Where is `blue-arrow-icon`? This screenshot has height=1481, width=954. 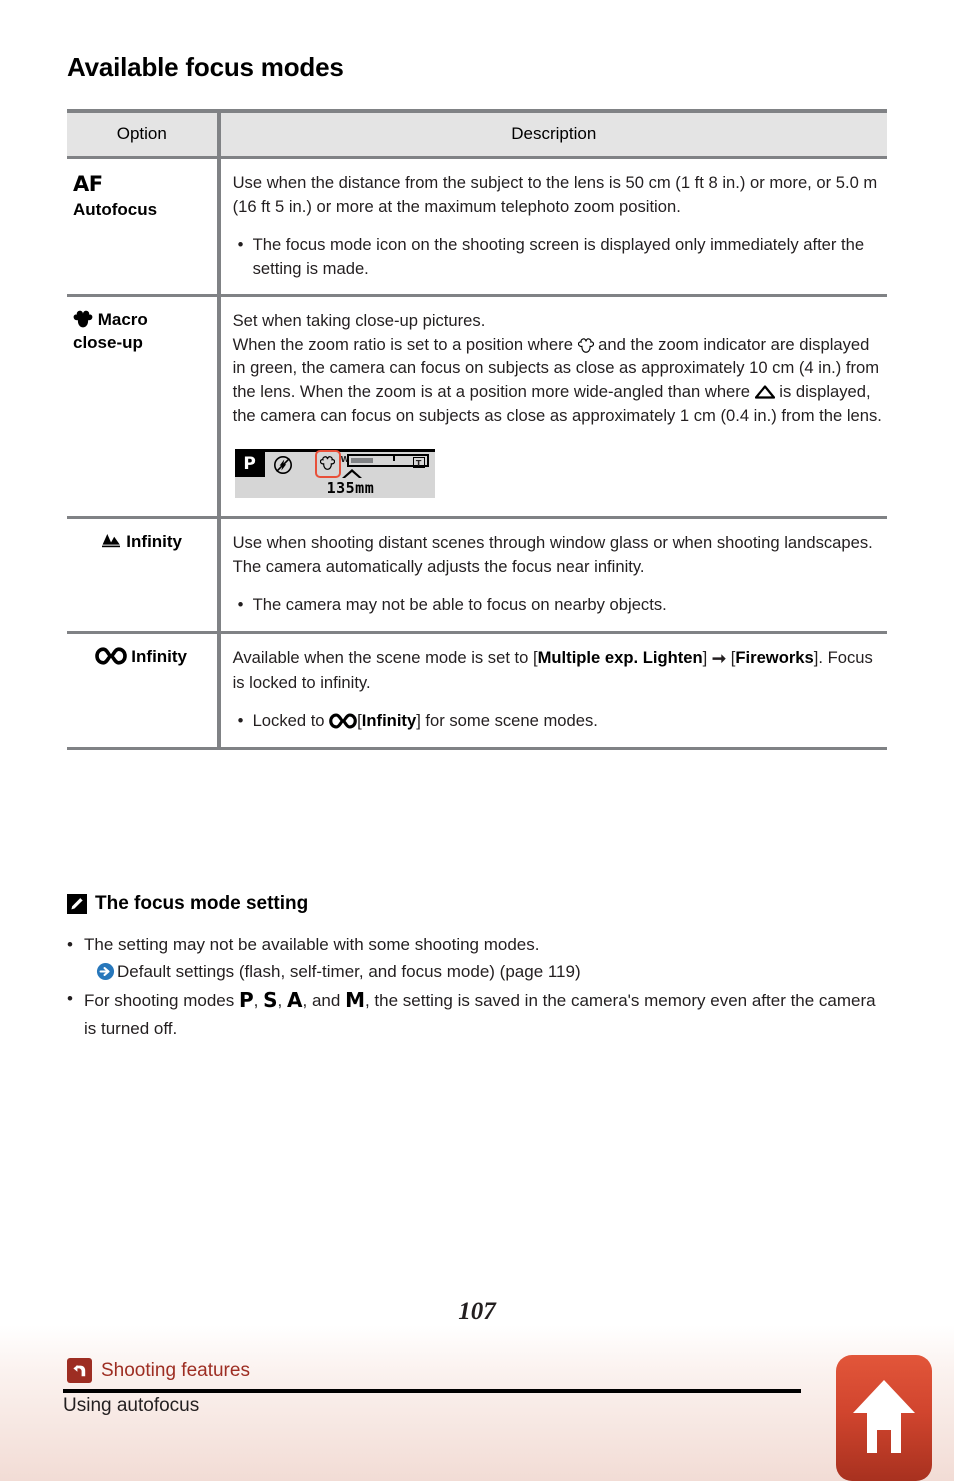 blue-arrow-icon is located at coordinates (105, 972).